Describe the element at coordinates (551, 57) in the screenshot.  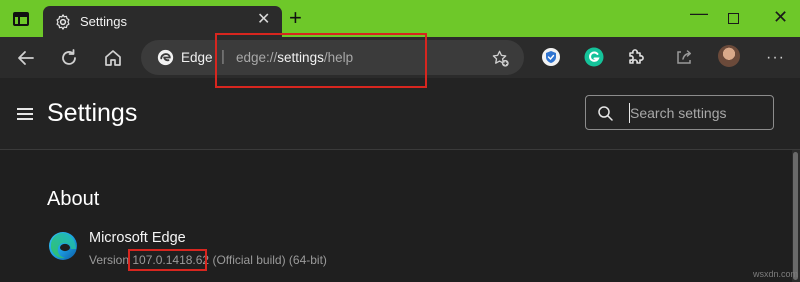
I see `extension-shield-icon` at that location.